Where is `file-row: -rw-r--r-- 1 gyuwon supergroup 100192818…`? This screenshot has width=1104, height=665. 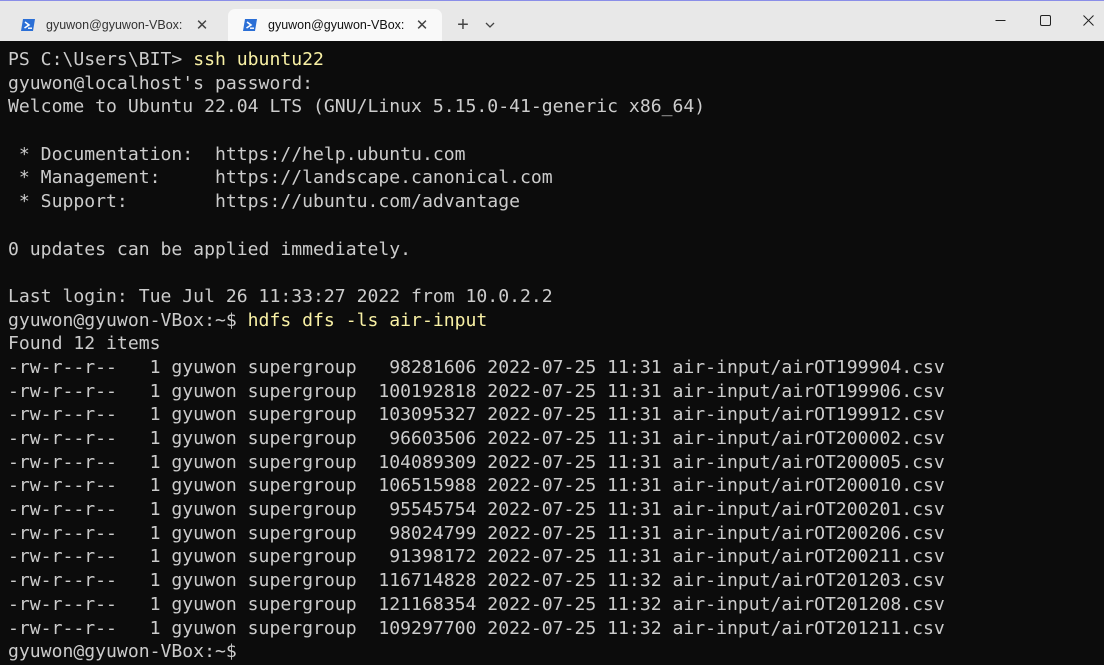 file-row: -rw-r--r-- 1 gyuwon supergroup 100192818… is located at coordinates (476, 391).